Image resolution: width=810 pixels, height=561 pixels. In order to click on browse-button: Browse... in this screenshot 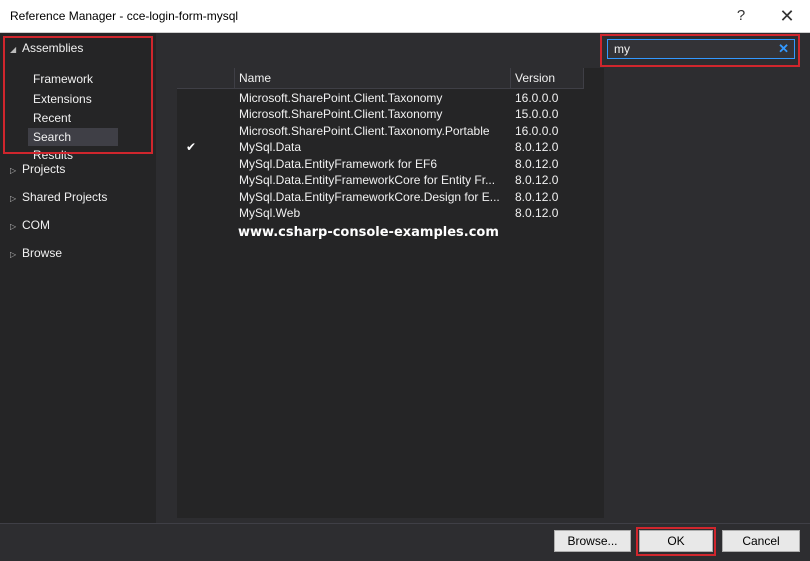, I will do `click(592, 541)`.